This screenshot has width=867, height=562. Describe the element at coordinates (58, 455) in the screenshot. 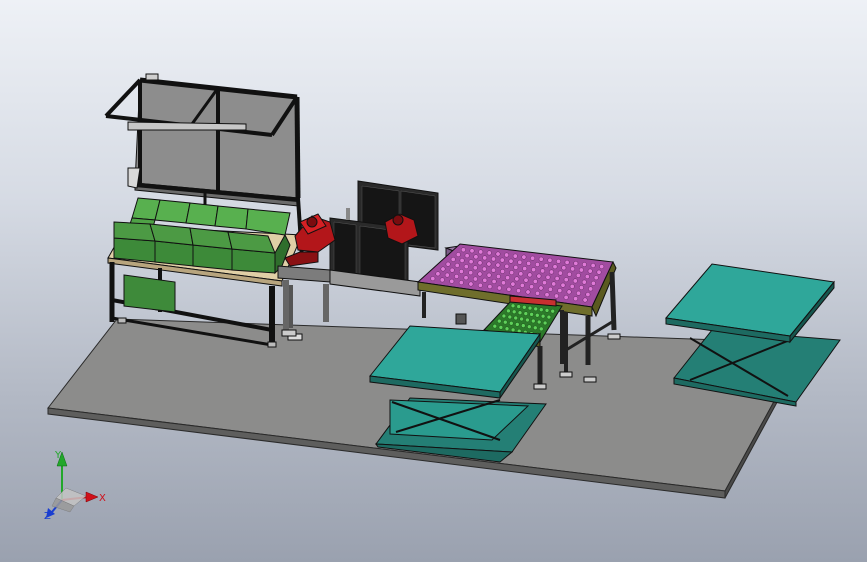

I see `triad-y-label: Y` at that location.